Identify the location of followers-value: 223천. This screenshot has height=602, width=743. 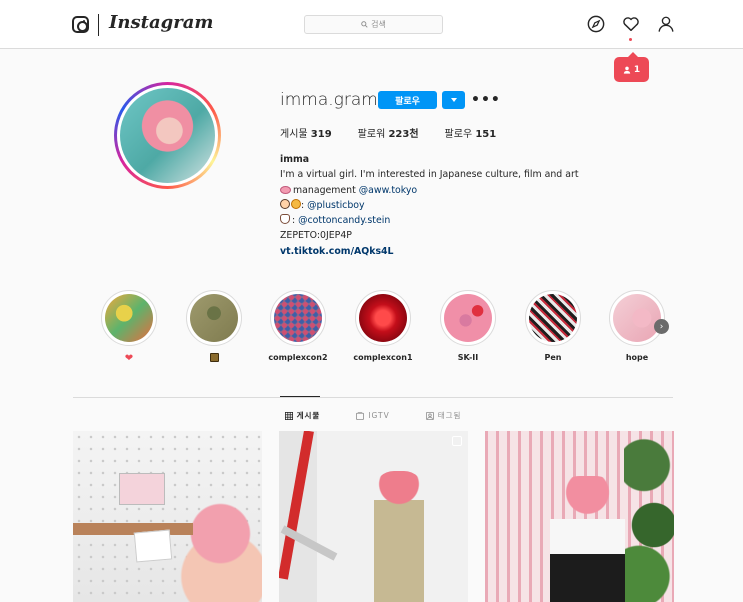
(403, 134).